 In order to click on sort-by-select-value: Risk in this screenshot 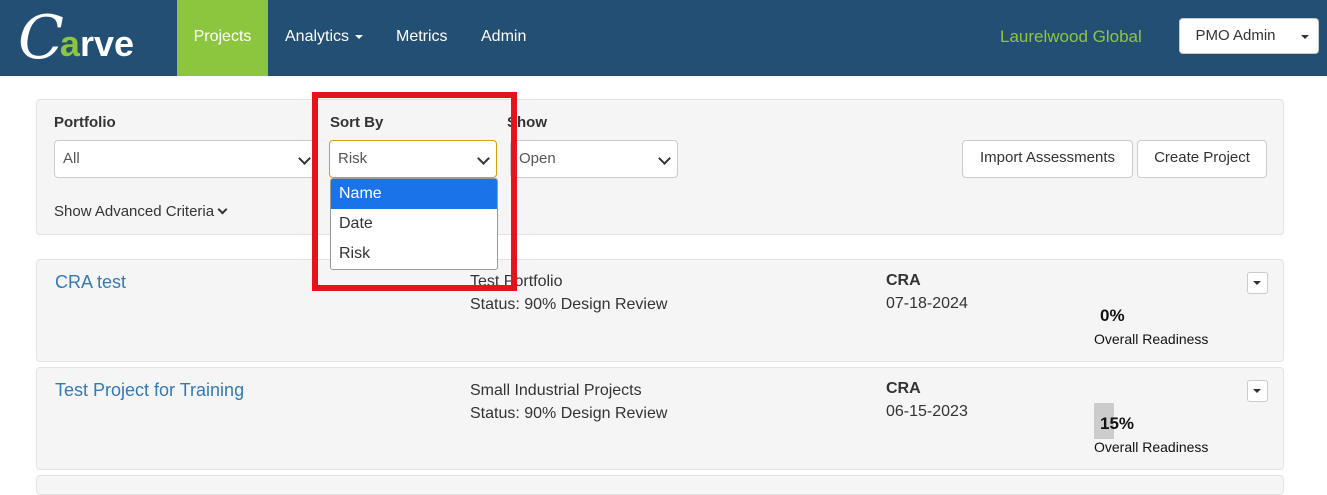, I will do `click(353, 158)`.